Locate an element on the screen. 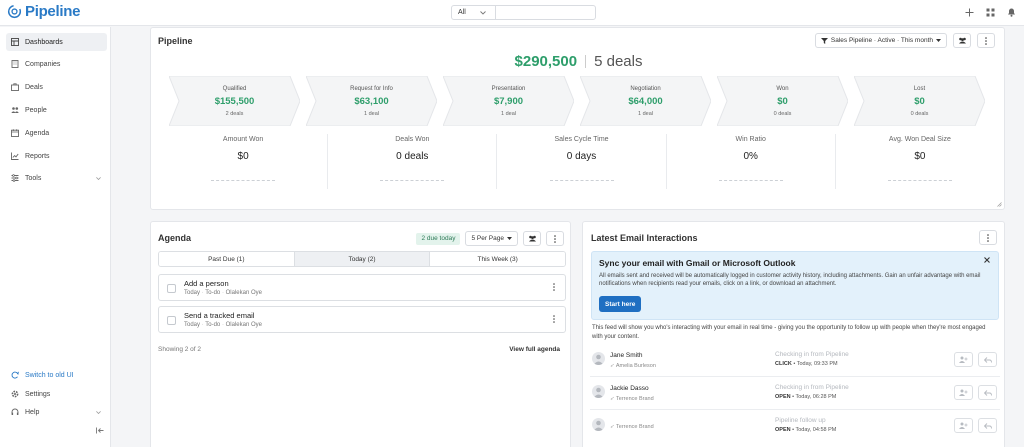 The image size is (1024, 447). interaction-actions is located at coordinates (975, 425).